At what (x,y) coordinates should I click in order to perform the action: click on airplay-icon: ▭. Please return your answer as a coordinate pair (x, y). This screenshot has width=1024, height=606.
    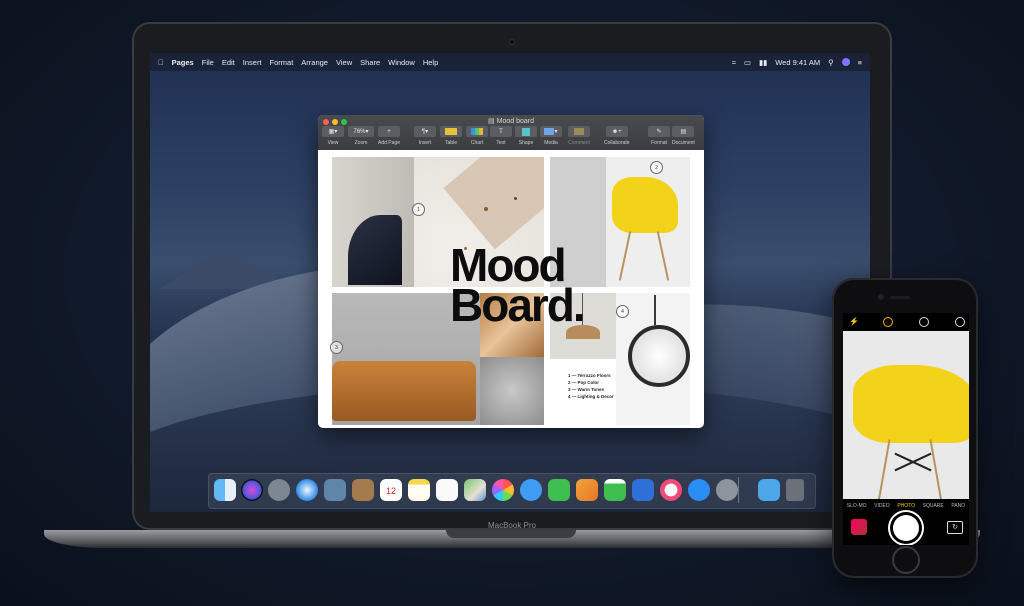
    Looking at the image, I should click on (747, 62).